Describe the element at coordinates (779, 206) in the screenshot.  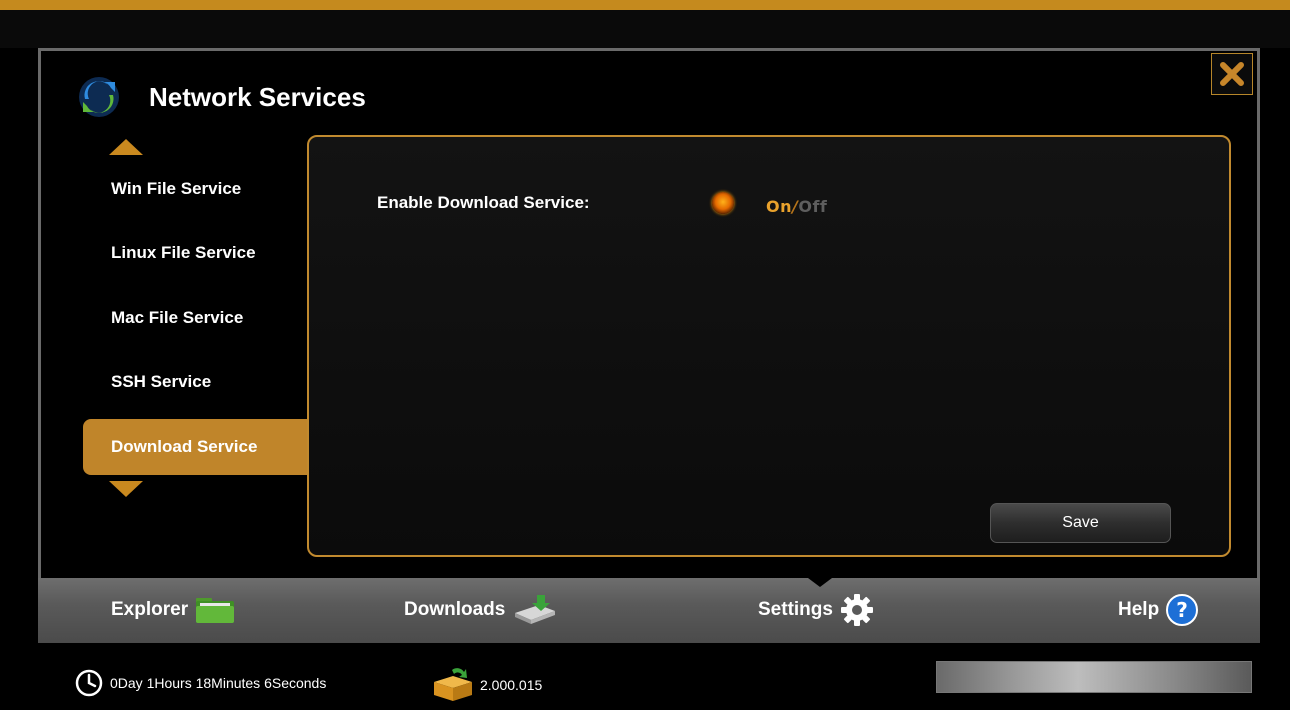
I see `toggle-on-option: On` at that location.